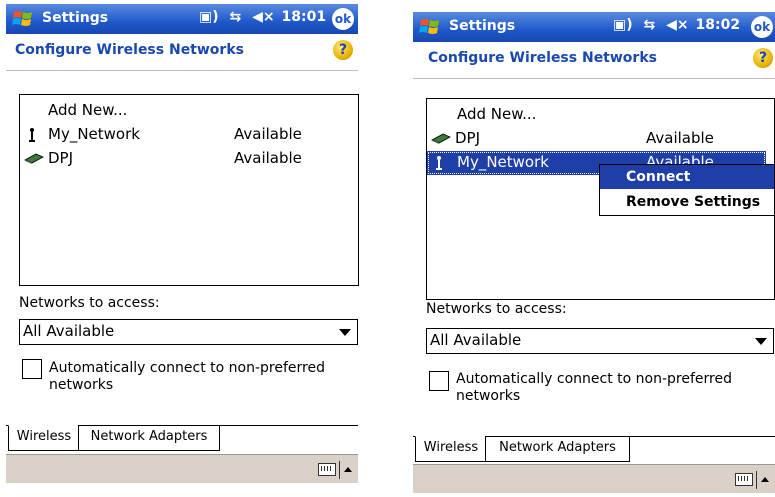  I want to click on menu-item-remove-settings: Remove Settings, so click(687, 202).